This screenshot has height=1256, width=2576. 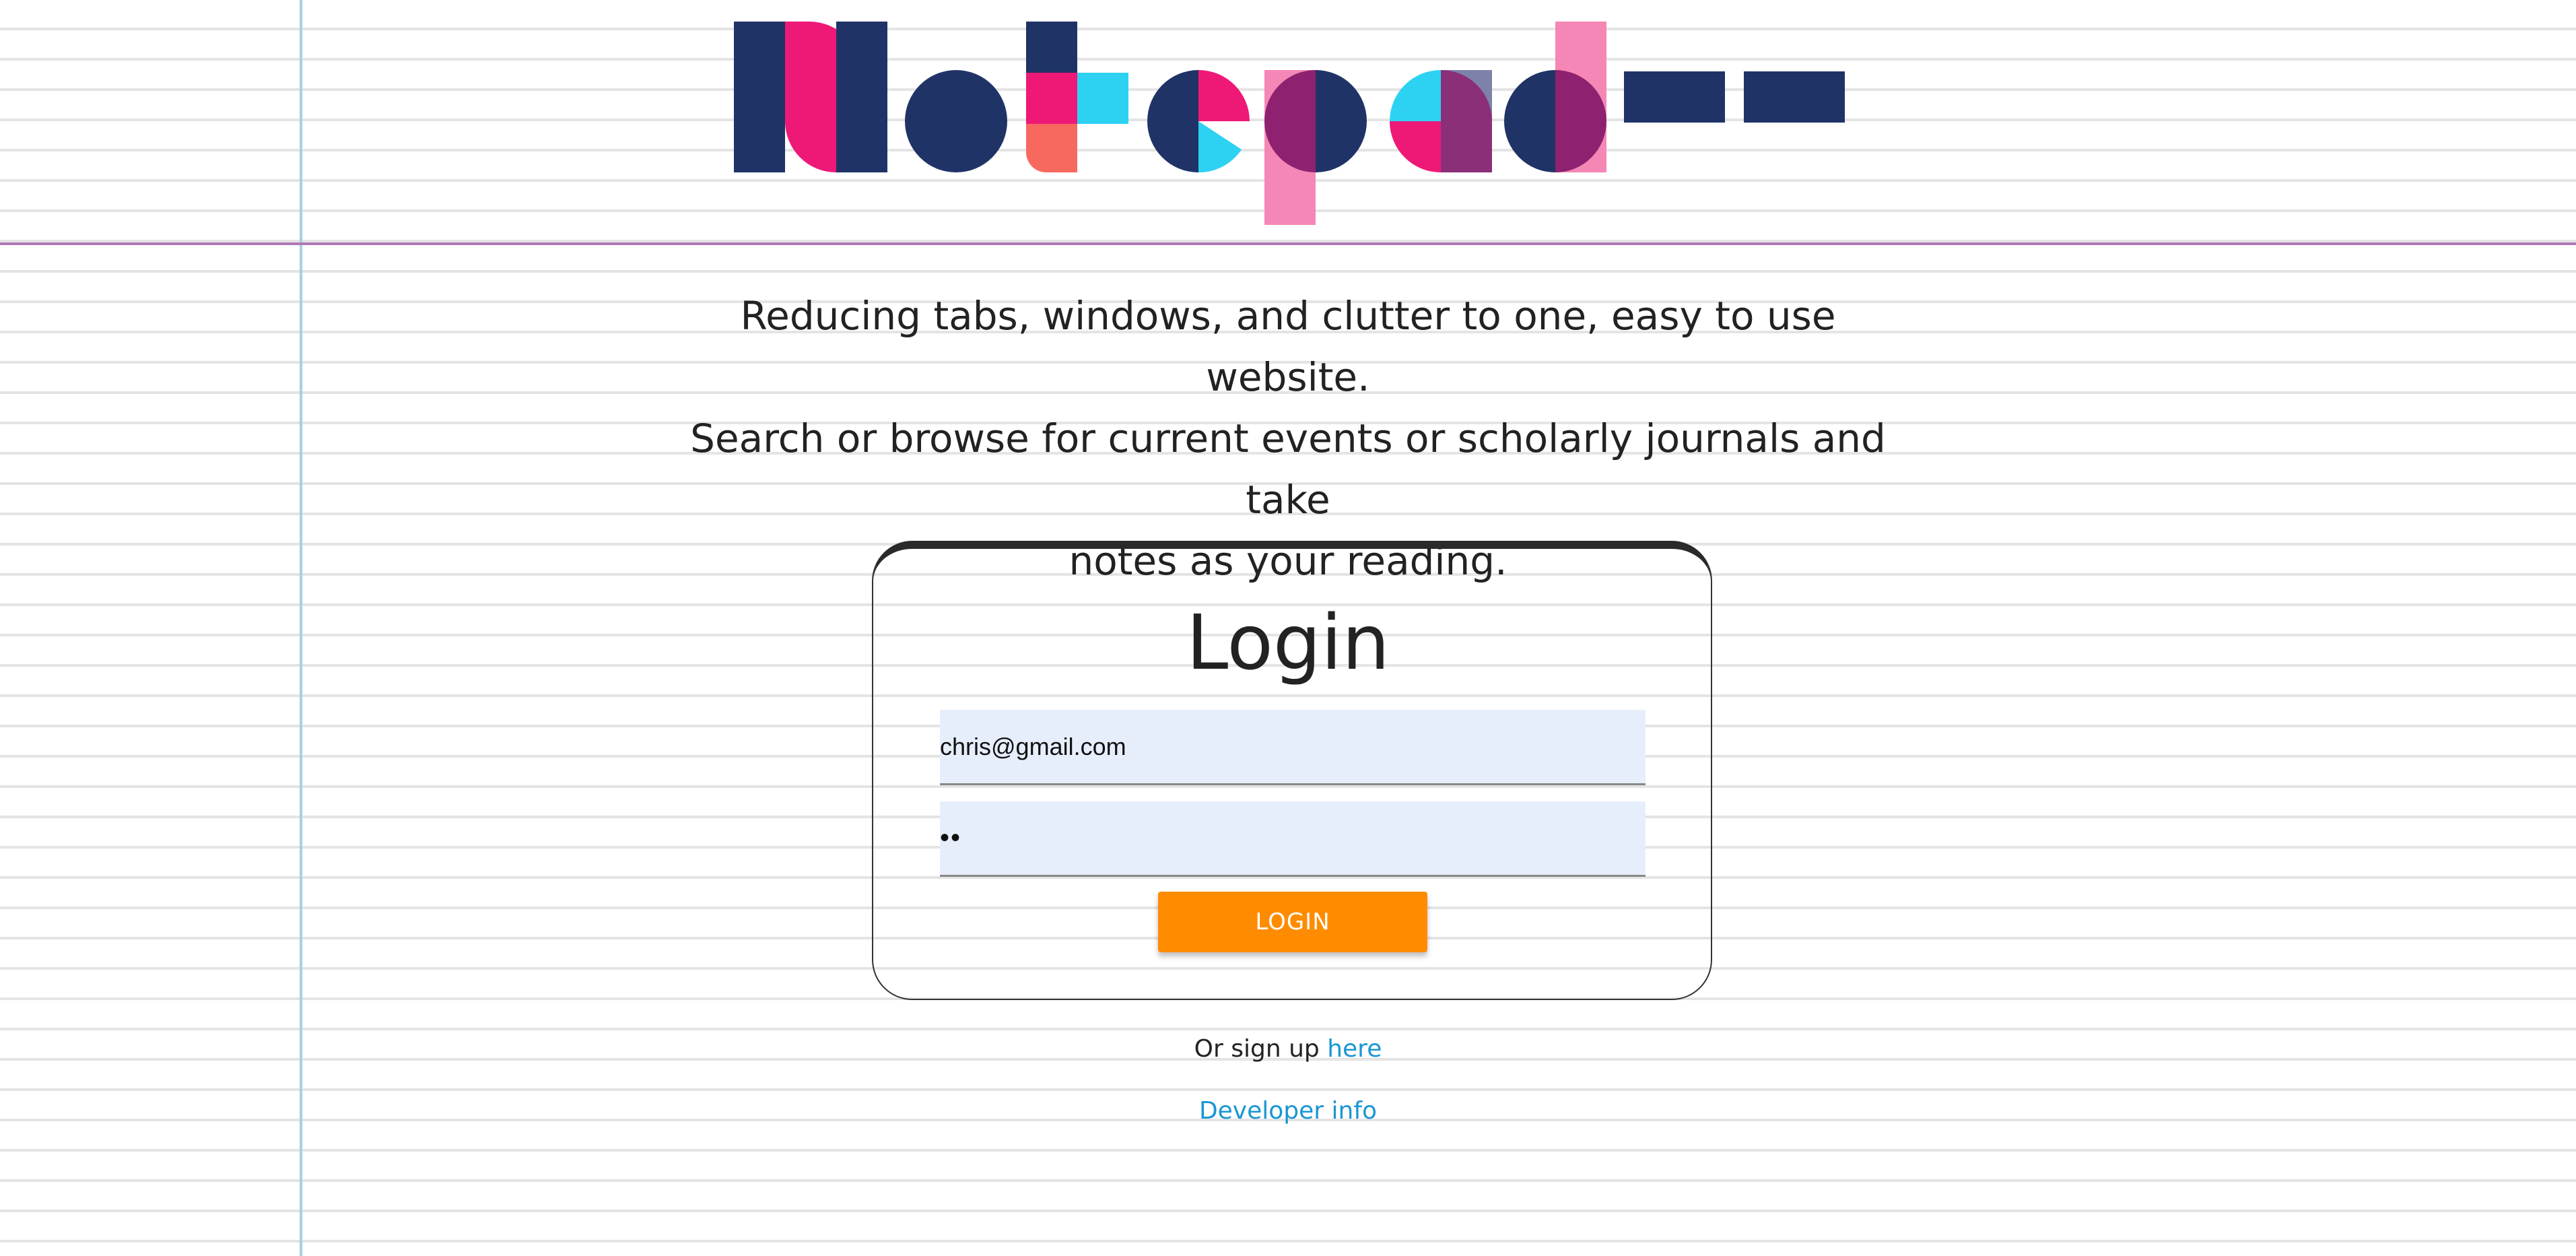 I want to click on signup-prompt: Or sign up here, so click(x=1288, y=1049).